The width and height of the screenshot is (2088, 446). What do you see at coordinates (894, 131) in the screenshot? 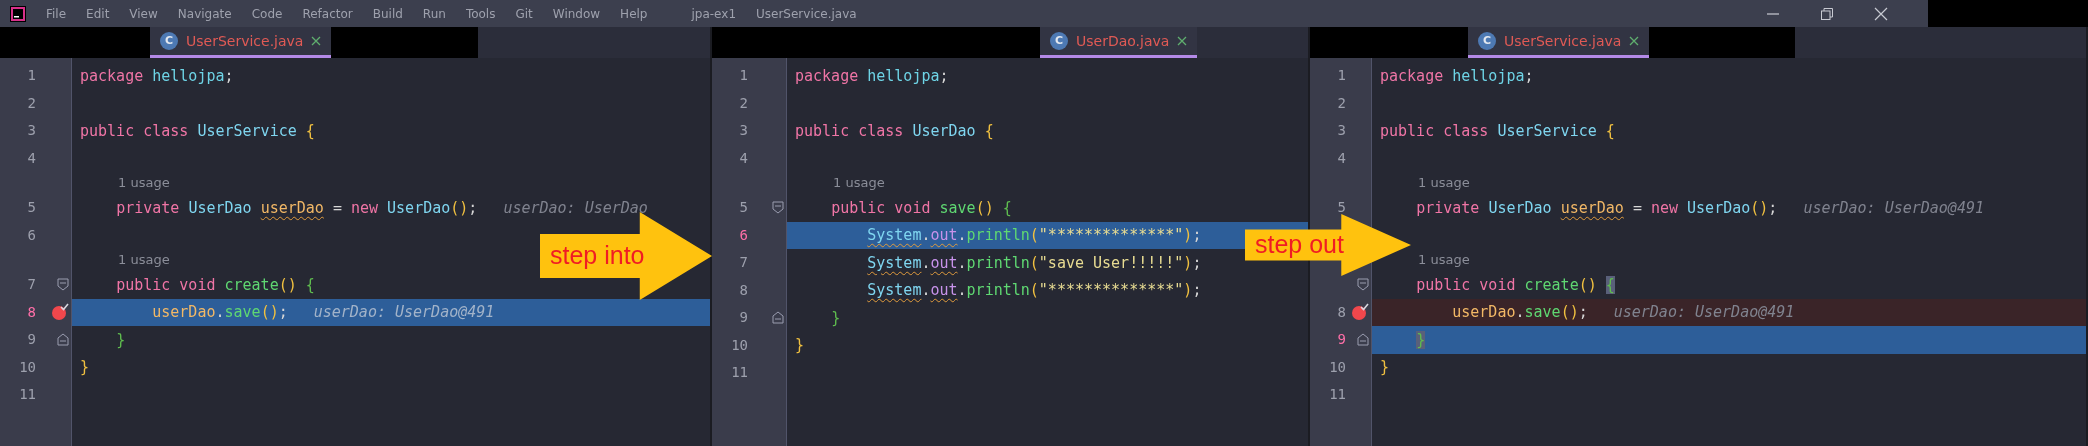
I see `code-line: public class UserDao {` at bounding box center [894, 131].